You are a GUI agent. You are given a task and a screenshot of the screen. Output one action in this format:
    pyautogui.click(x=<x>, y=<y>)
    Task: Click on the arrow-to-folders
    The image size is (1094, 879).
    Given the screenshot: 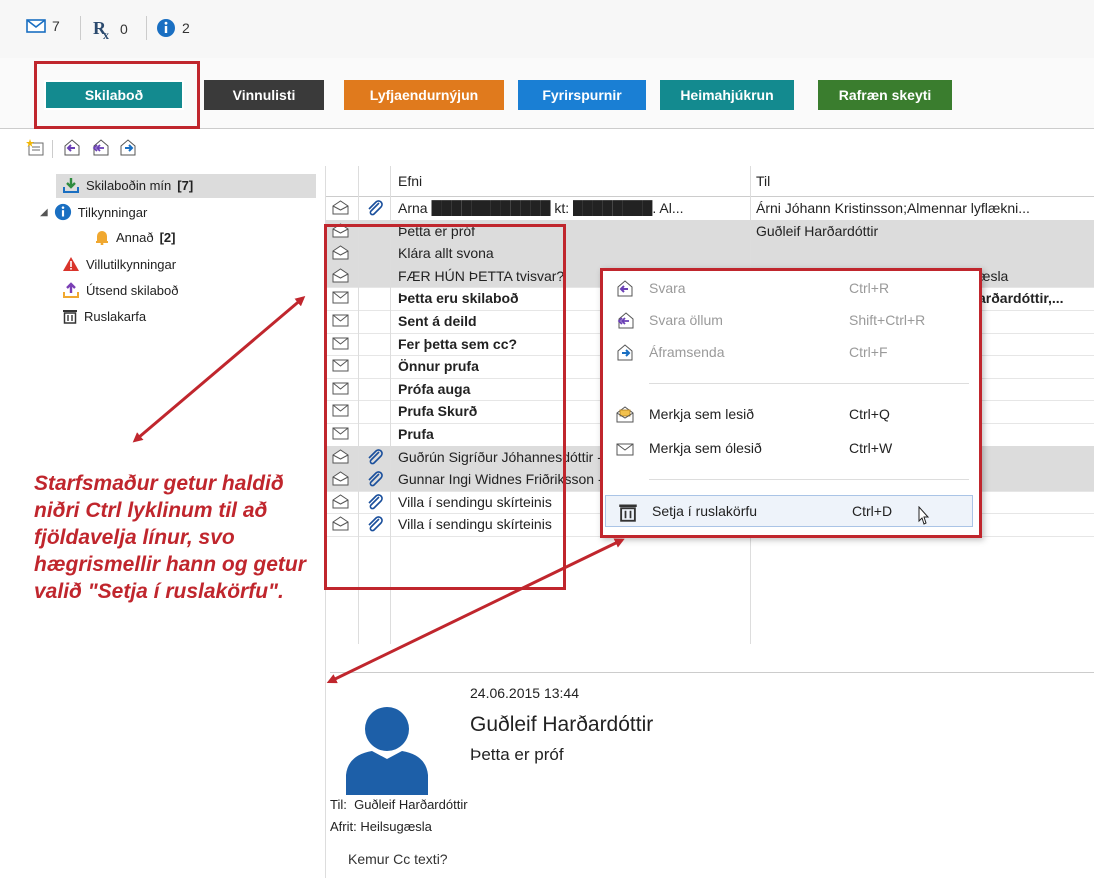 What is the action you would take?
    pyautogui.click(x=219, y=369)
    